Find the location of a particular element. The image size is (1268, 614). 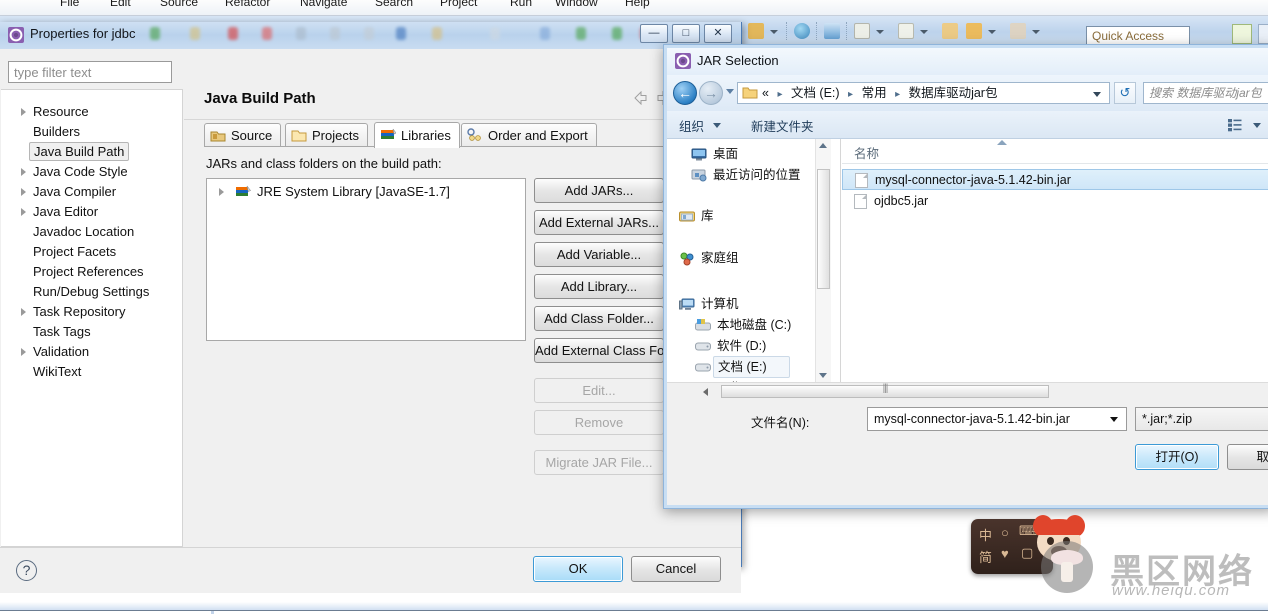

file-list-header: 名称 is located at coordinates (1055, 151).